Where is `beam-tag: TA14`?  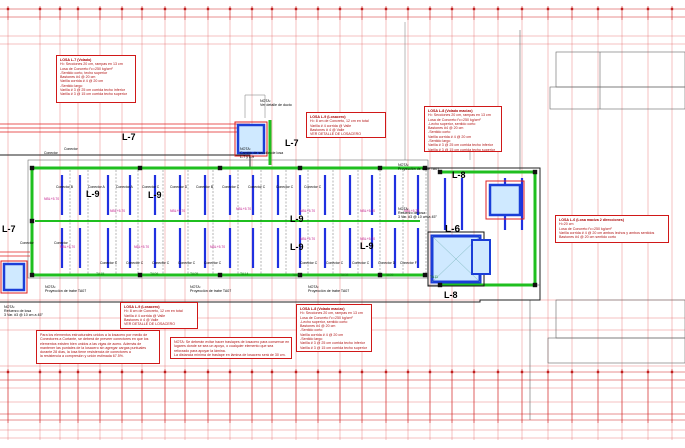 beam-tag: TA14 is located at coordinates (244, 274).